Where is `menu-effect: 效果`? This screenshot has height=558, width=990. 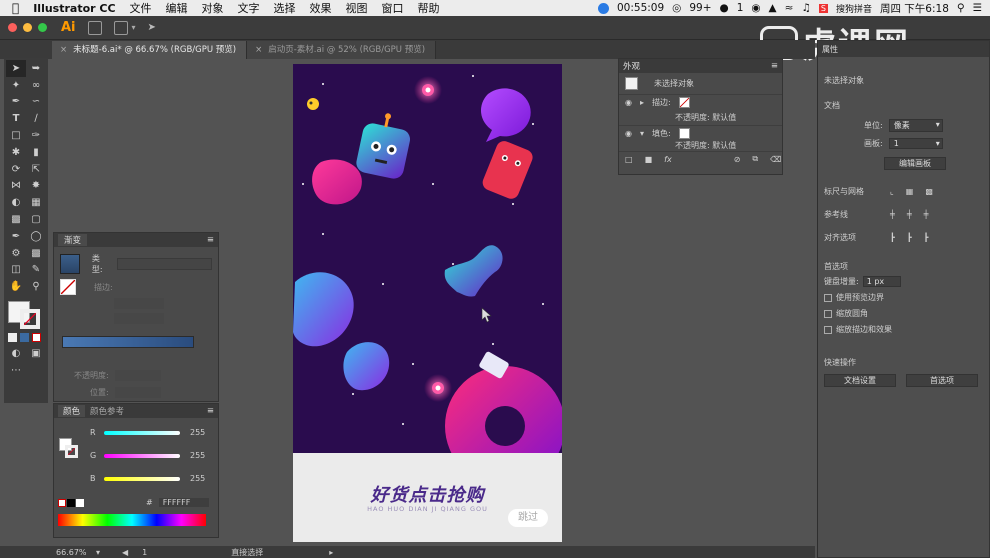
menu-effect: 效果 is located at coordinates (321, 8).